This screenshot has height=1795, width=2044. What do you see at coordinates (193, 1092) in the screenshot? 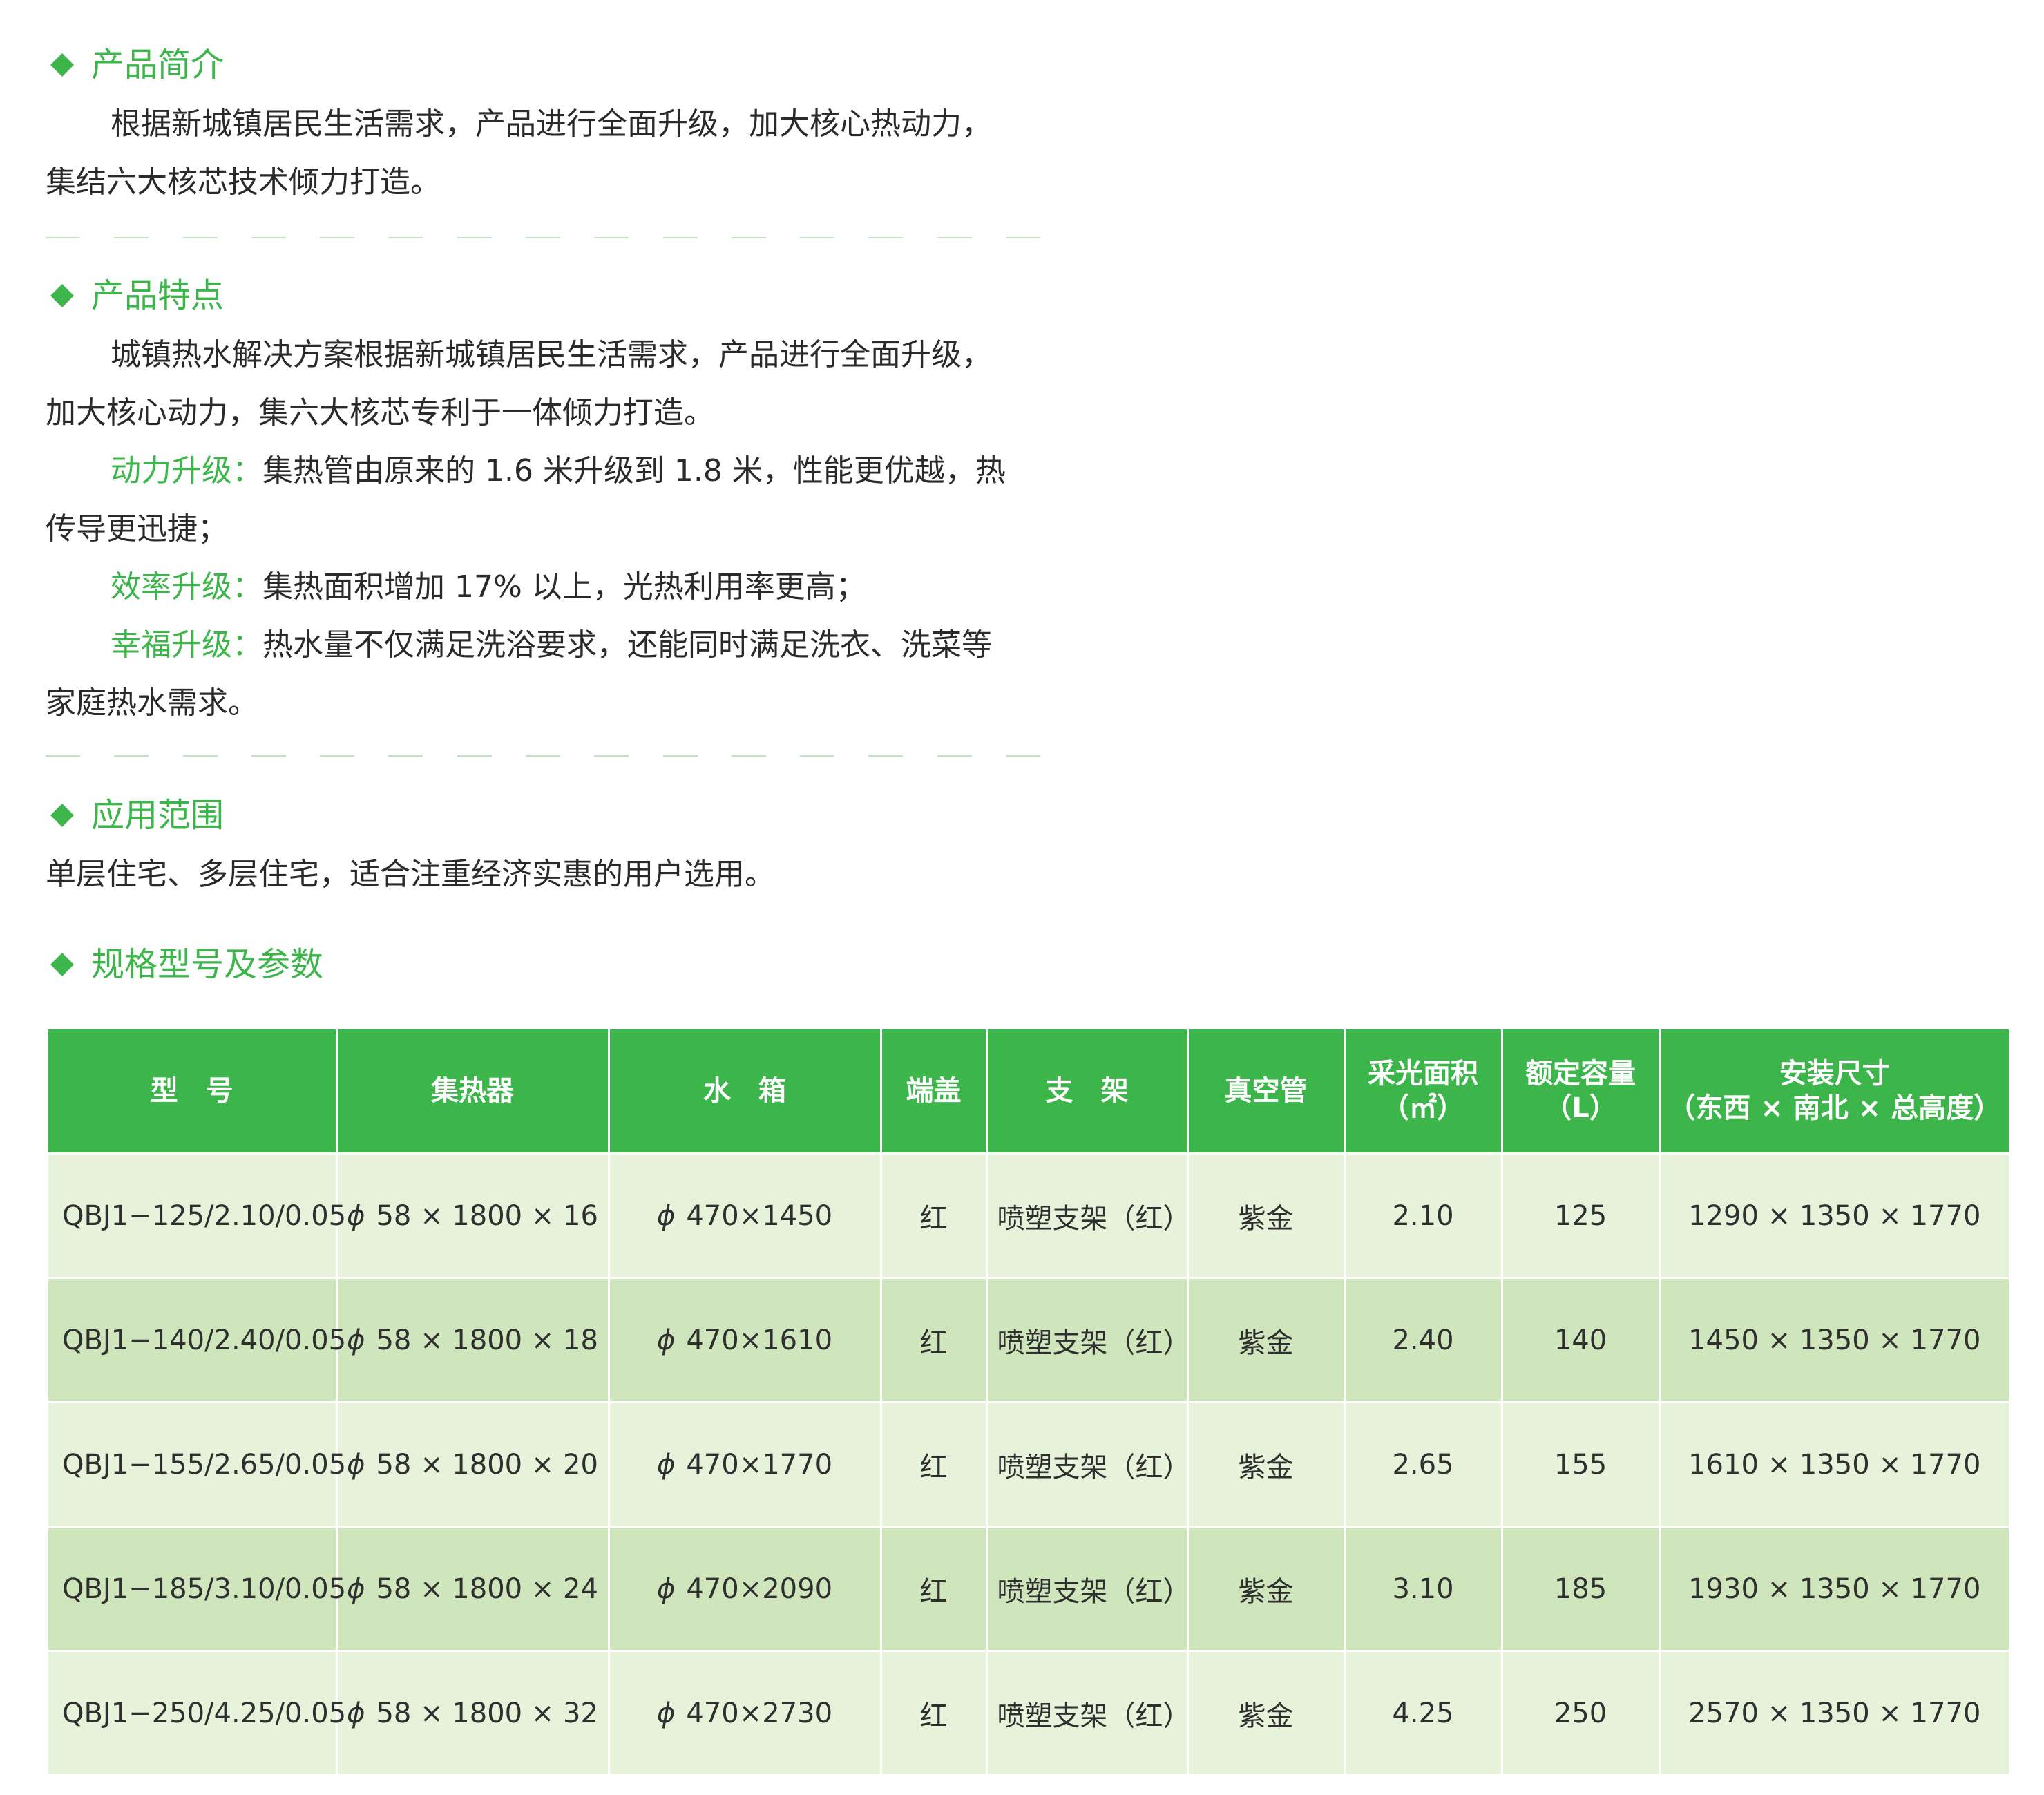
I see `header-model: 型 号` at bounding box center [193, 1092].